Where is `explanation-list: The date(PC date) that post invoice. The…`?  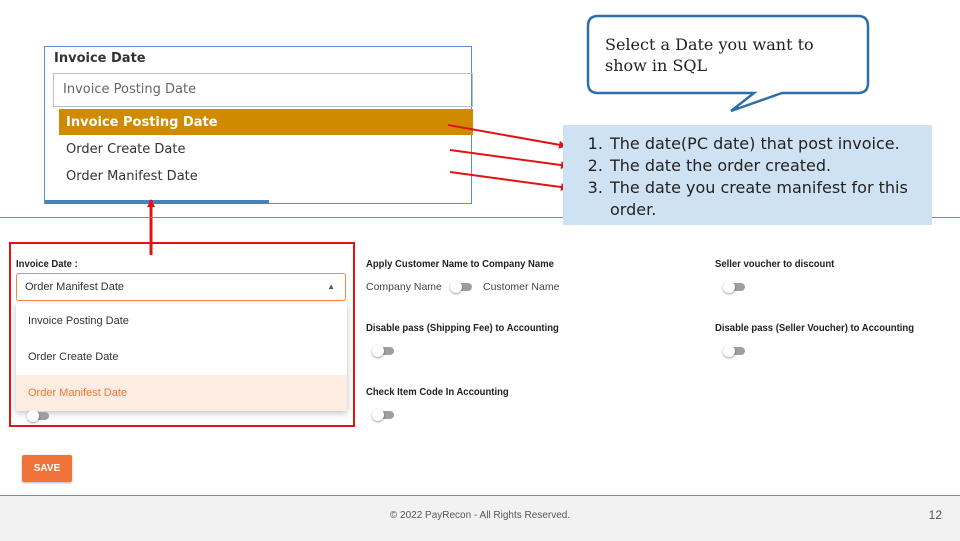 explanation-list: The date(PC date) that post invoice. The… is located at coordinates (747, 173).